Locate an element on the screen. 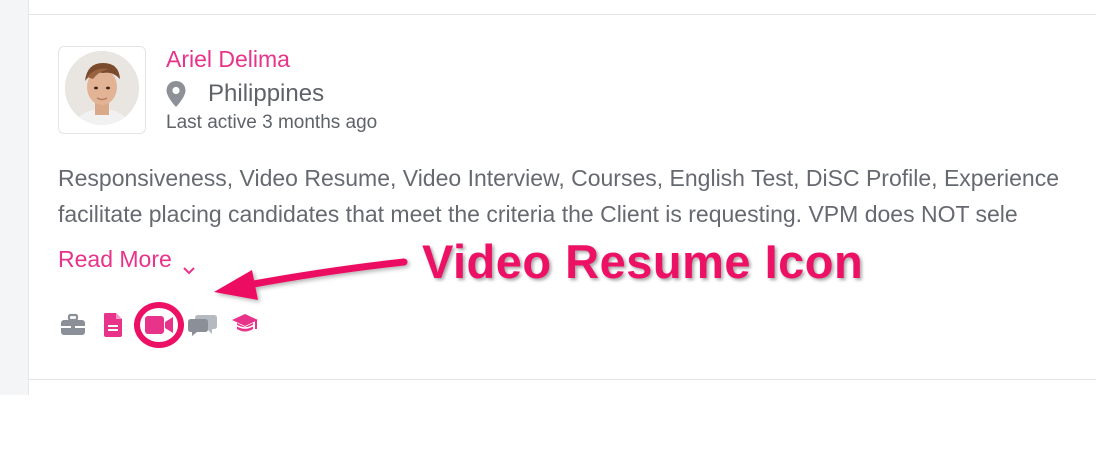 This screenshot has width=1096, height=452. annotation-label: Video Resume Icon is located at coordinates (643, 261).